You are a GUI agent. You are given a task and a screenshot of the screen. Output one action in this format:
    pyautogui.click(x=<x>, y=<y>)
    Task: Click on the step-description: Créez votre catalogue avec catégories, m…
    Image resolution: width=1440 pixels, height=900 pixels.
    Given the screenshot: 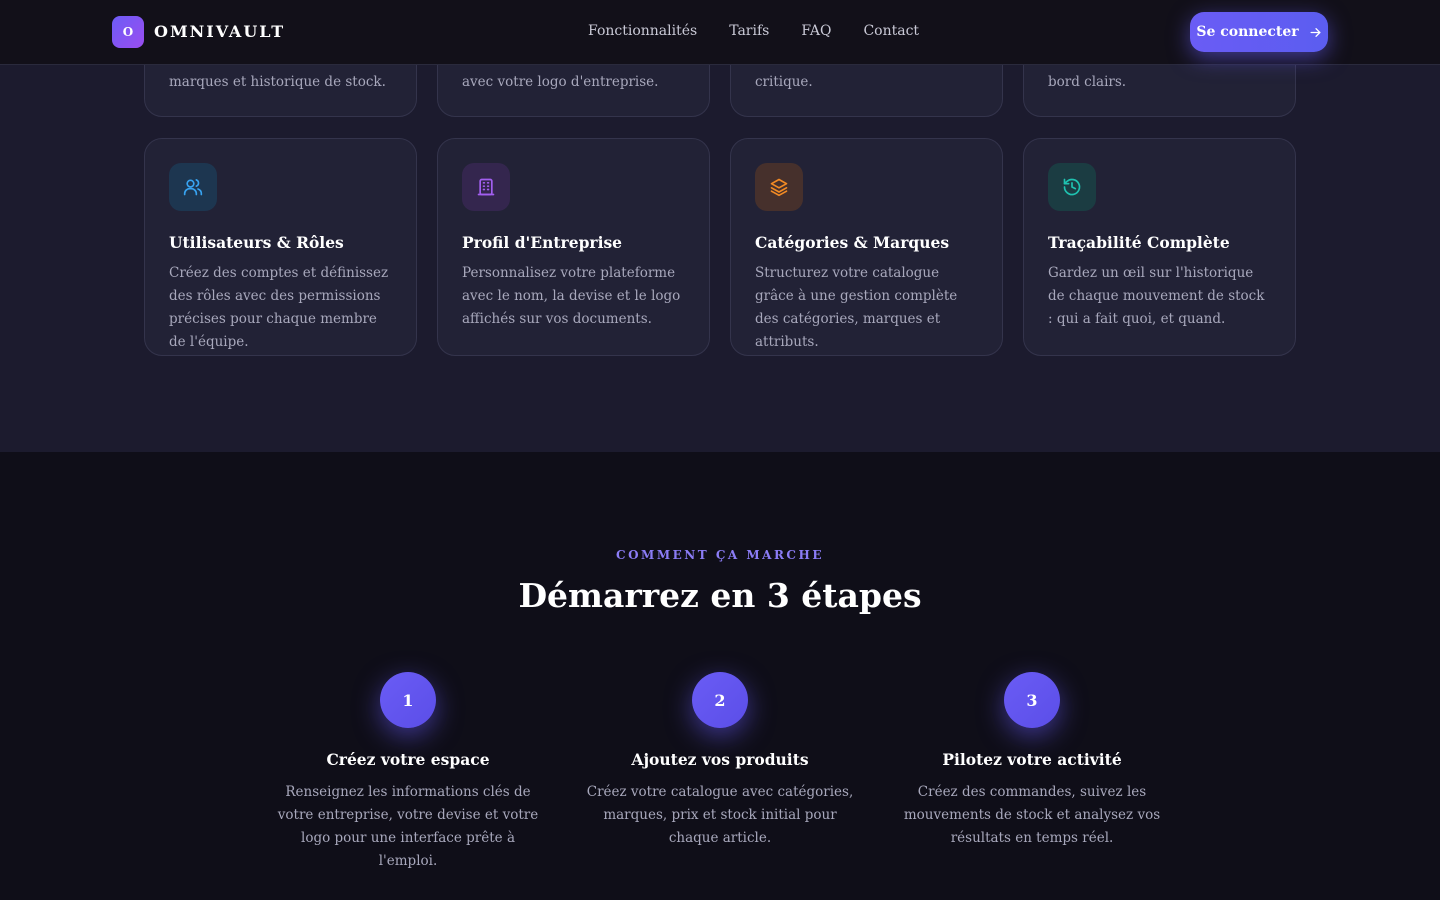 What is the action you would take?
    pyautogui.click(x=720, y=815)
    